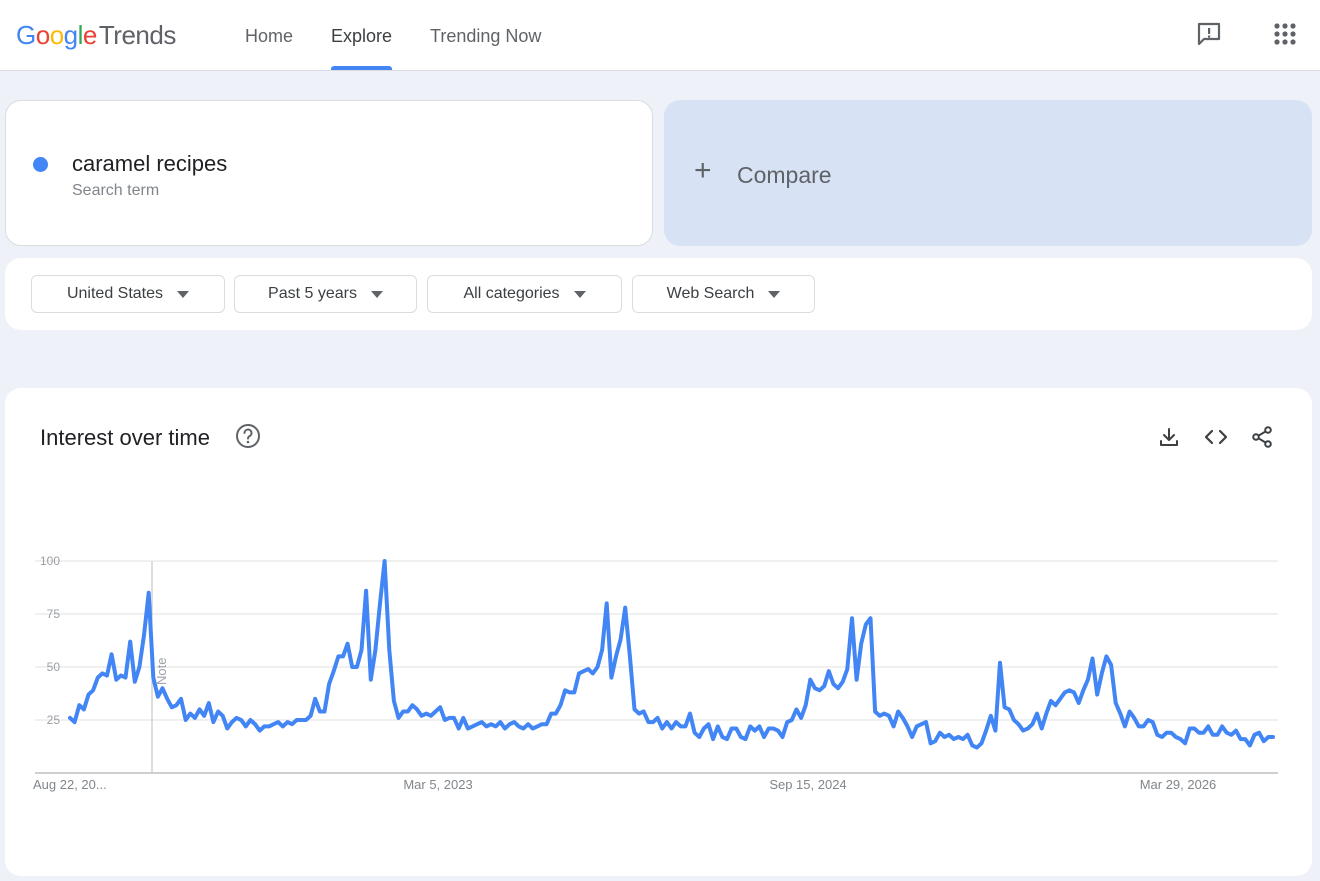 Image resolution: width=1320 pixels, height=881 pixels. Describe the element at coordinates (1209, 34) in the screenshot. I see `feedback-icon` at that location.